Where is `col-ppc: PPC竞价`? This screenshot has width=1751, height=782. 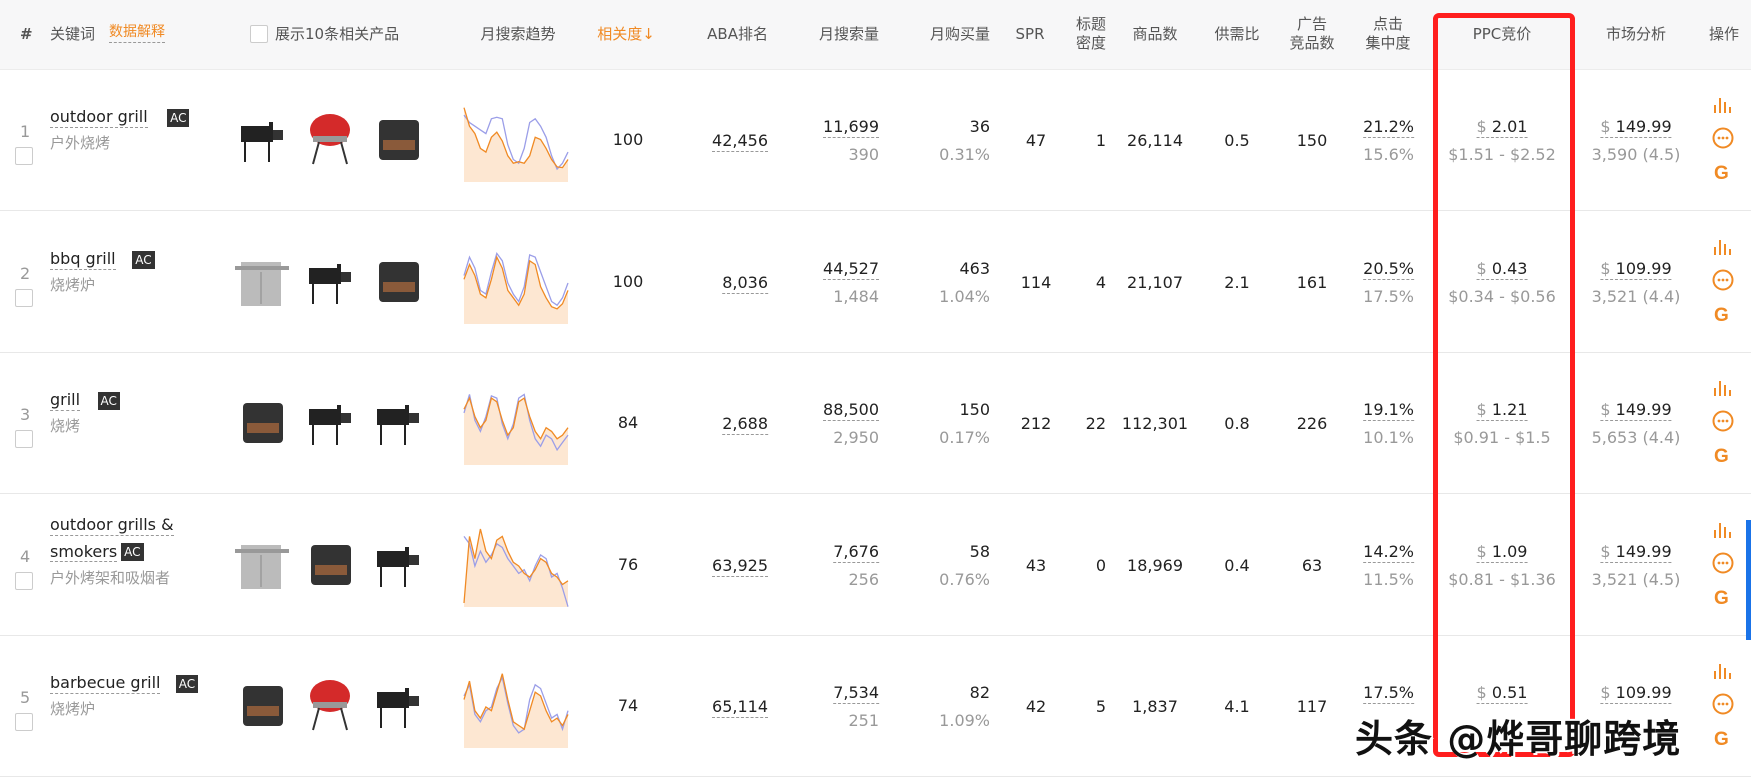
col-ppc: PPC竞价 is located at coordinates (1502, 34).